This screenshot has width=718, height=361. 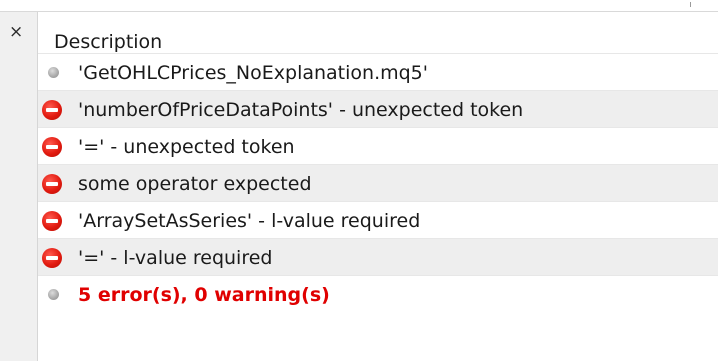 What do you see at coordinates (690, 4) in the screenshot?
I see `resize-tick` at bounding box center [690, 4].